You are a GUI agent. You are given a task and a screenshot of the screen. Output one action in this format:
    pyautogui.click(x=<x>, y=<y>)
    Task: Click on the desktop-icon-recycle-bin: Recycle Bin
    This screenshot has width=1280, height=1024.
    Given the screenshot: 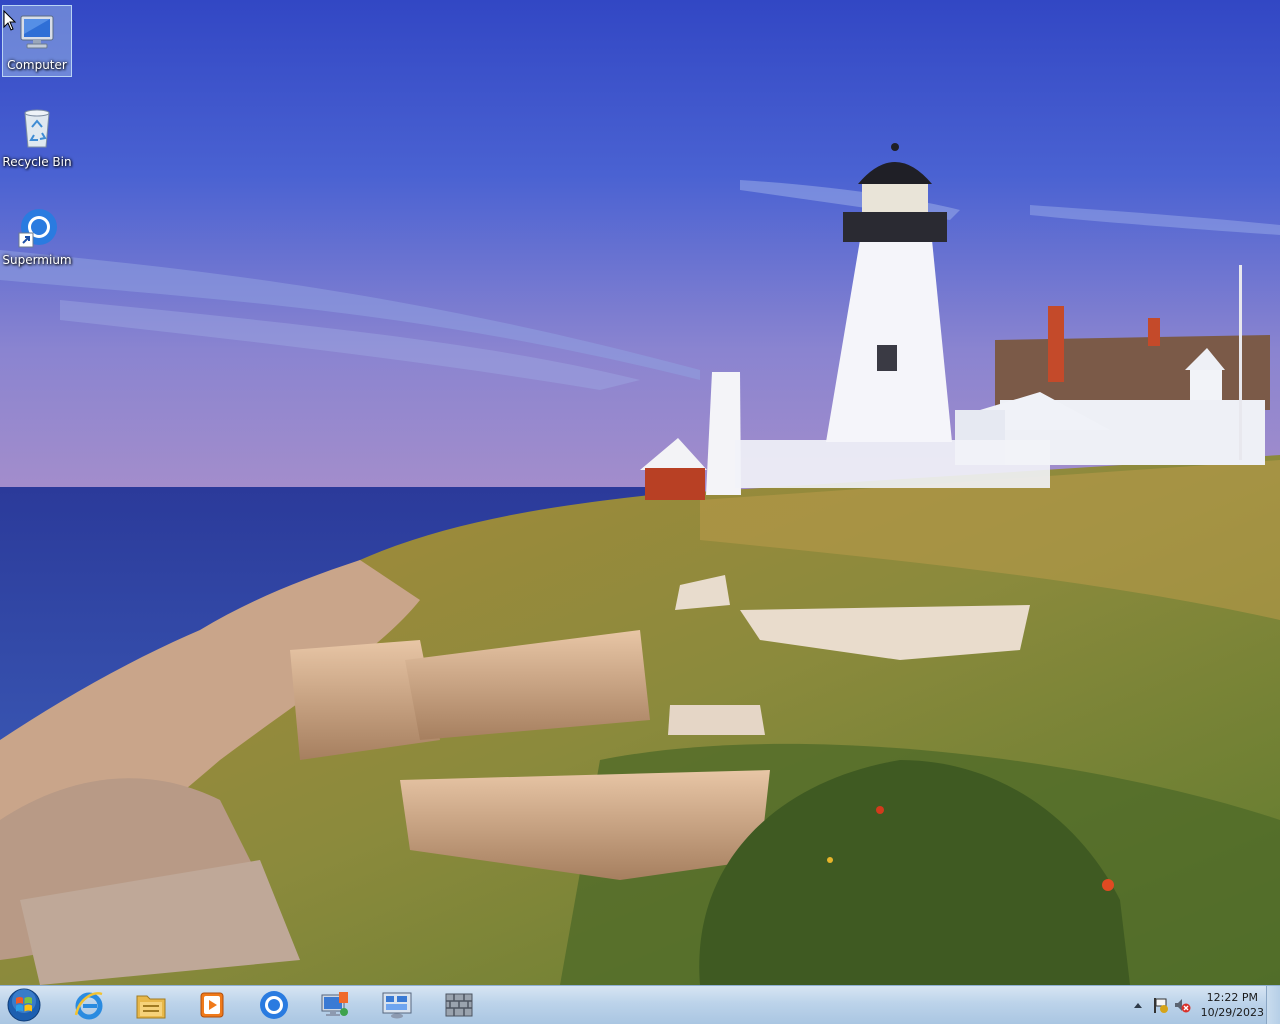 What is the action you would take?
    pyautogui.click(x=37, y=139)
    